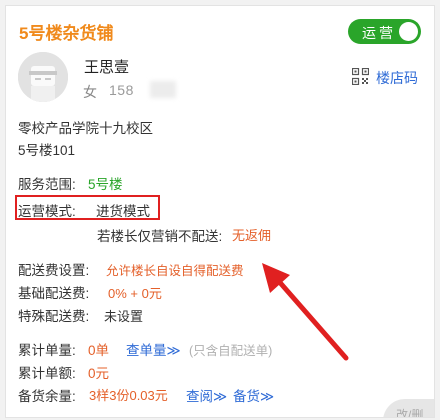  Describe the element at coordinates (163, 89) in the screenshot. I see `phone-mask` at that location.